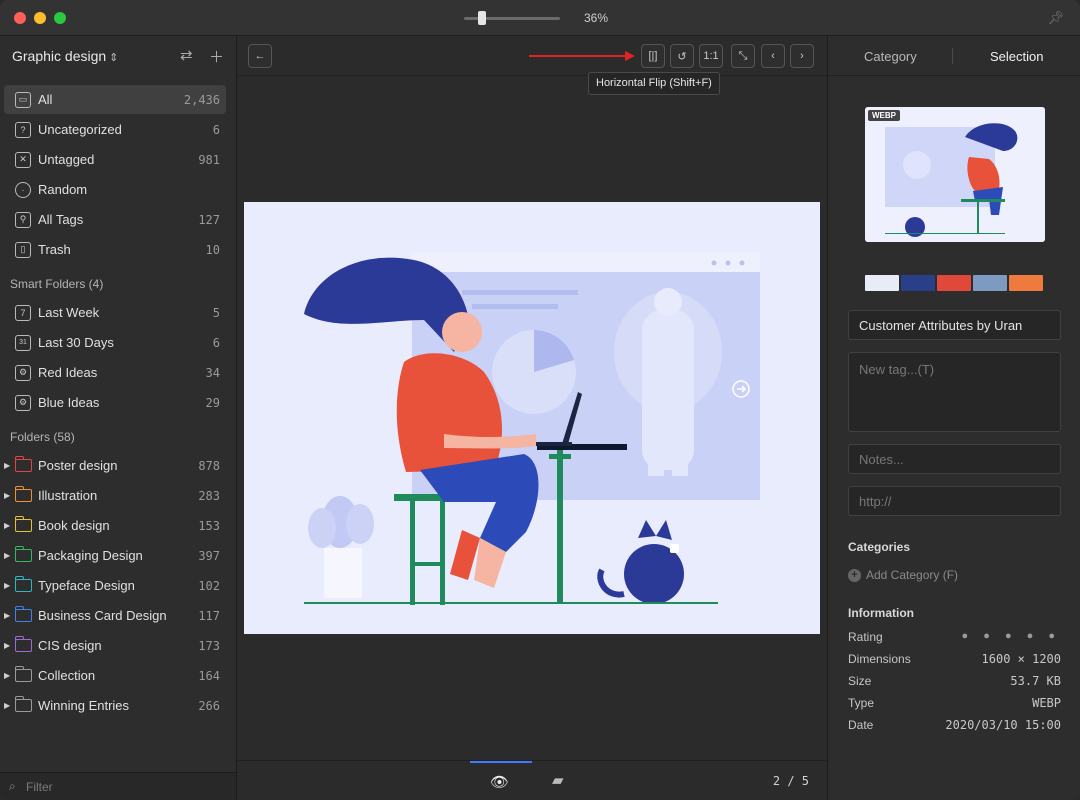 The width and height of the screenshot is (1080, 800). What do you see at coordinates (955, 174) in the screenshot?
I see `thumbnail: WEBP` at bounding box center [955, 174].